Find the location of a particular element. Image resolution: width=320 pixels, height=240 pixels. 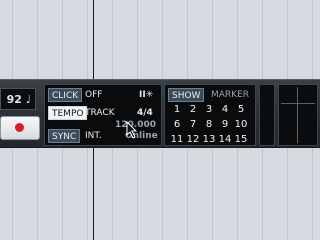

marker-title: MARKER is located at coordinates (230, 95).